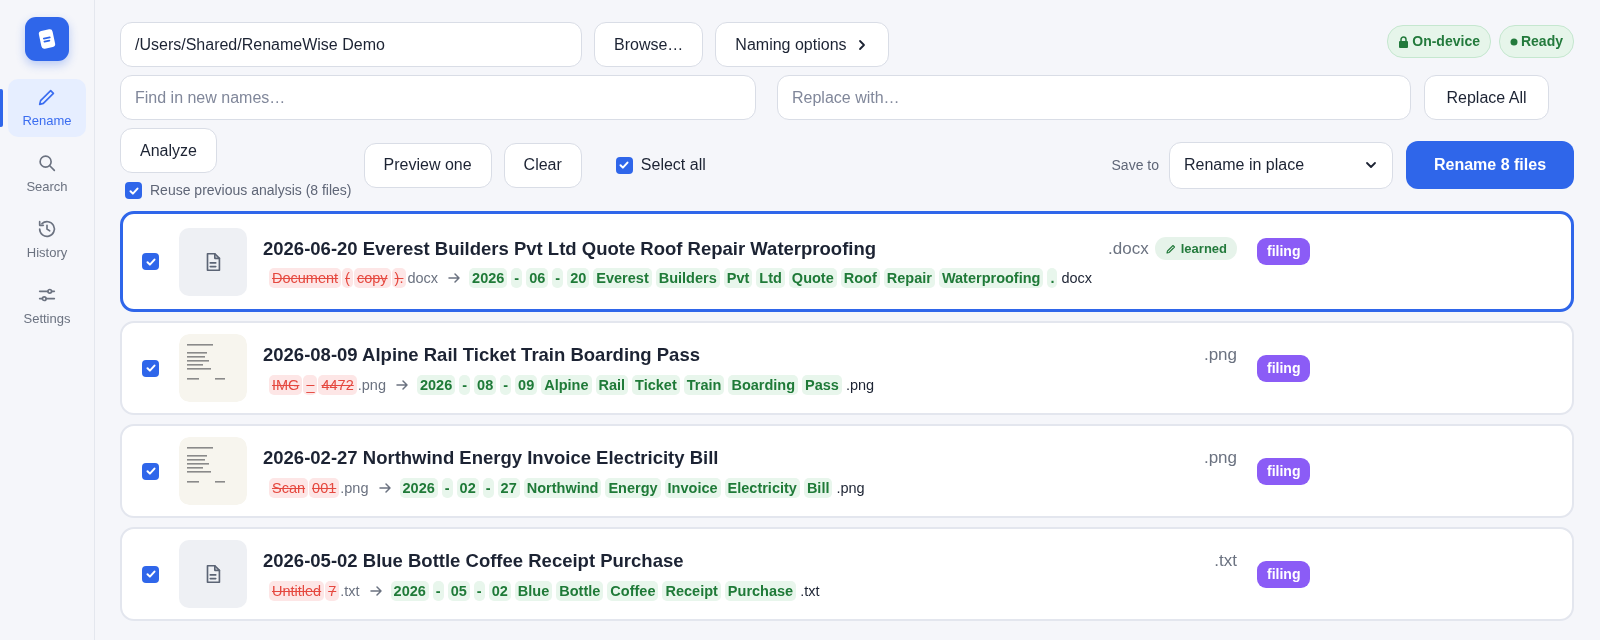 The width and height of the screenshot is (1600, 640). What do you see at coordinates (762, 487) in the screenshot?
I see `added-token: Electricity` at bounding box center [762, 487].